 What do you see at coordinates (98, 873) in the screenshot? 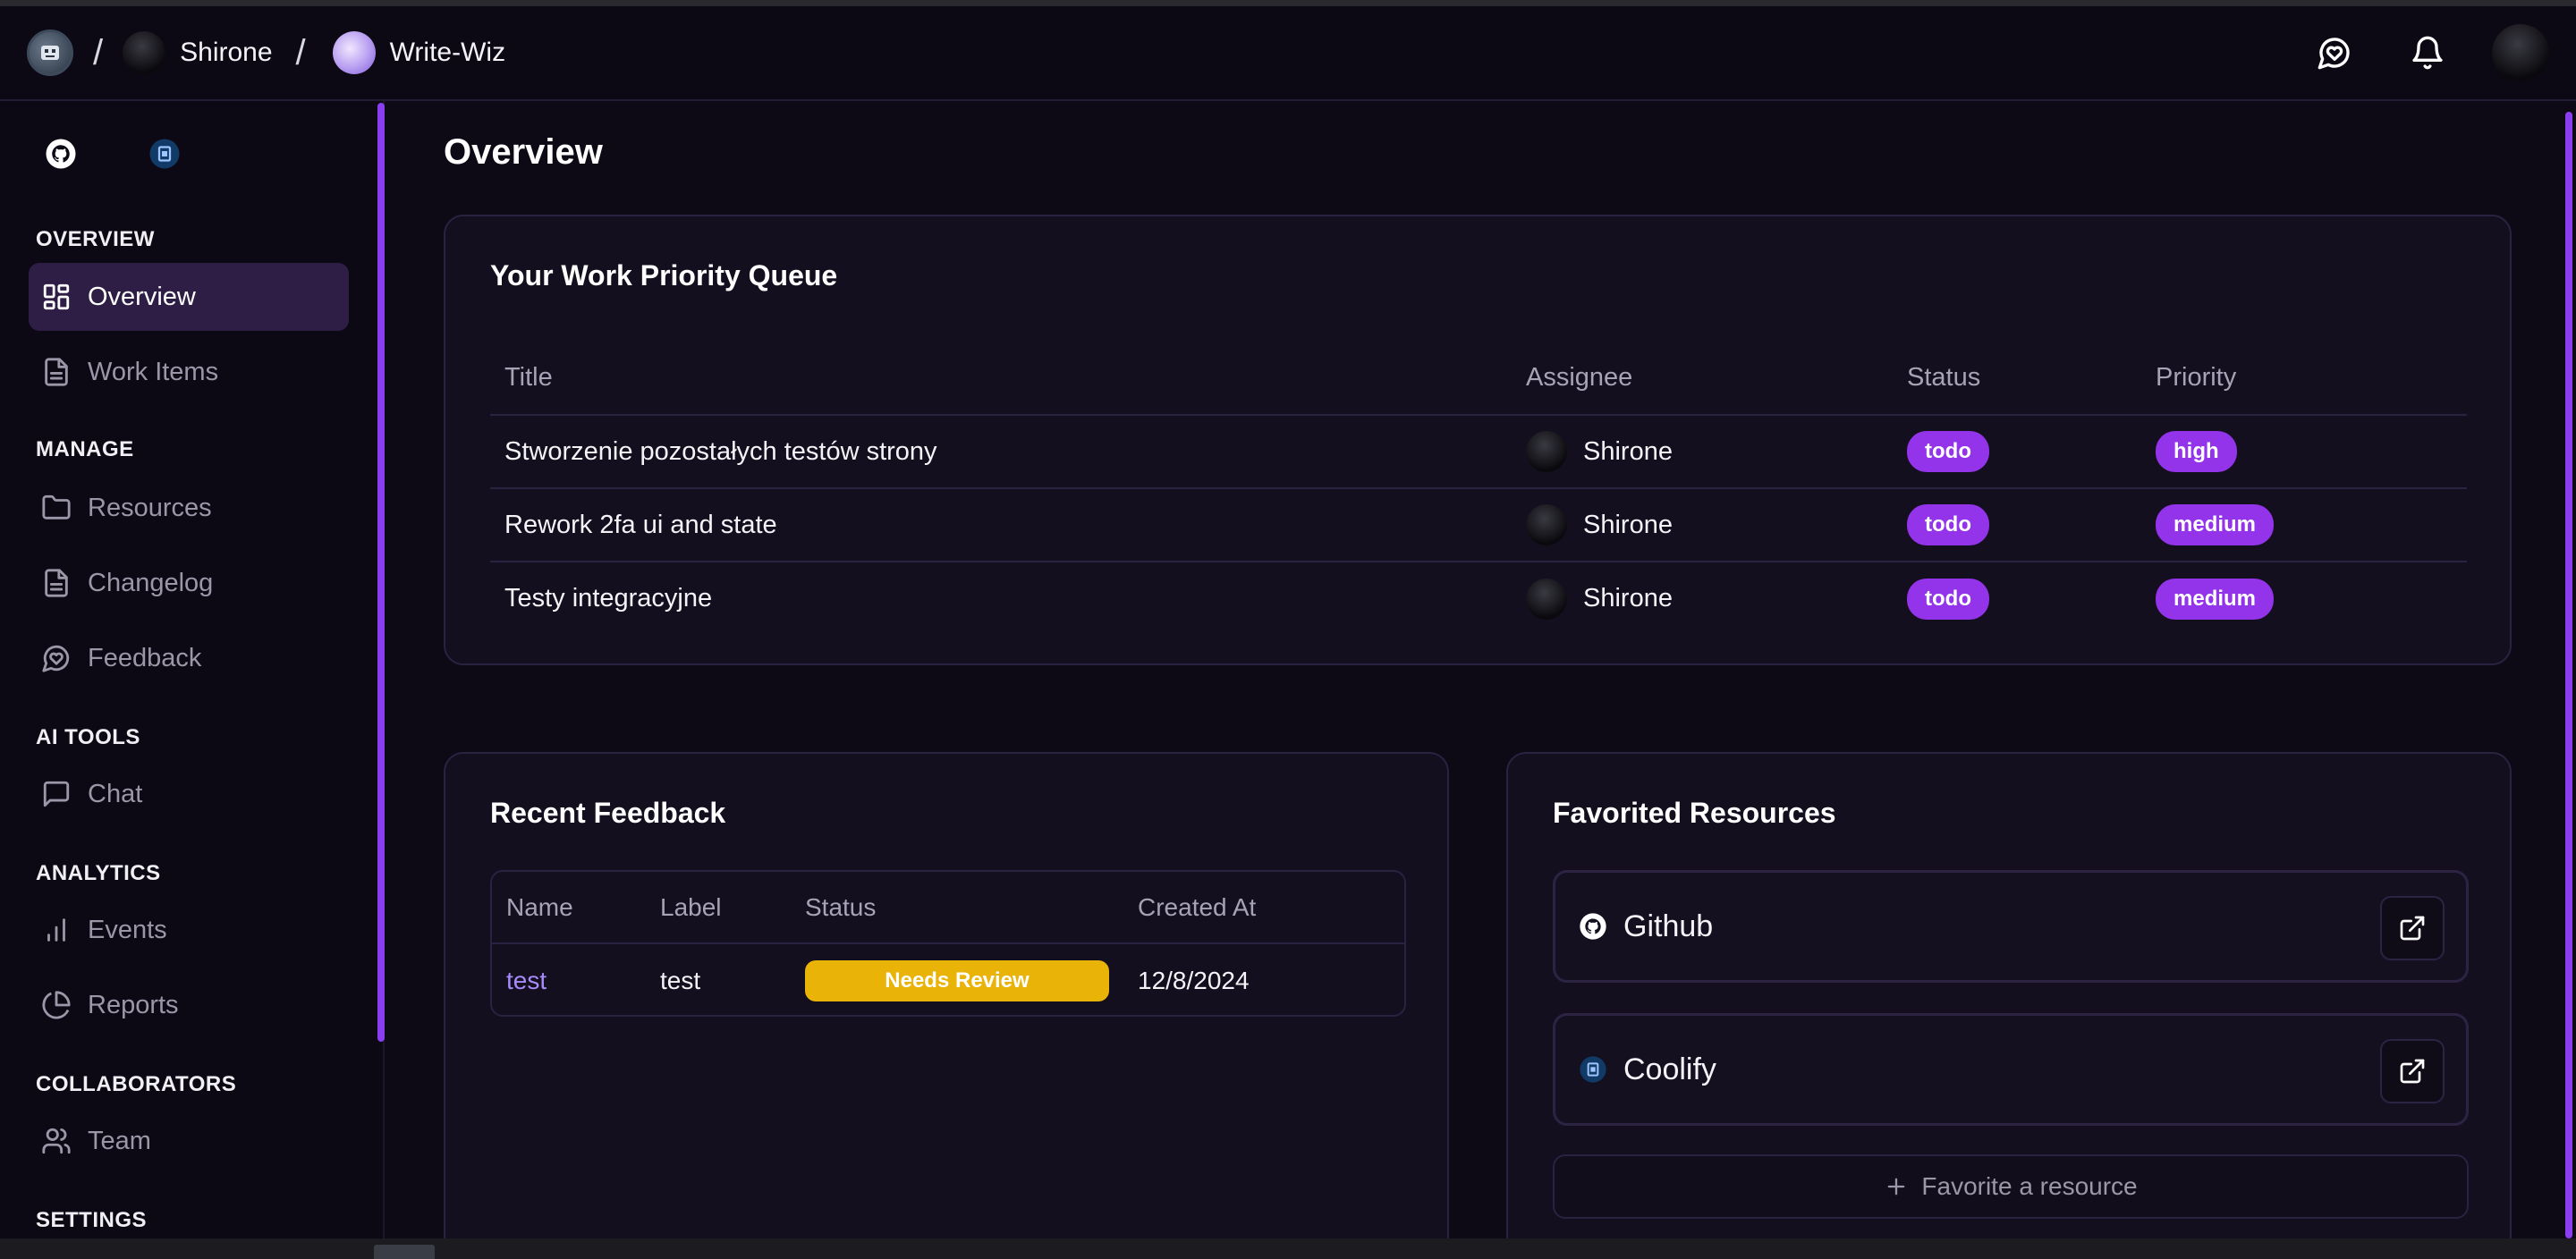
I see `sidebar-section-analytics: ANALYTICS` at bounding box center [98, 873].